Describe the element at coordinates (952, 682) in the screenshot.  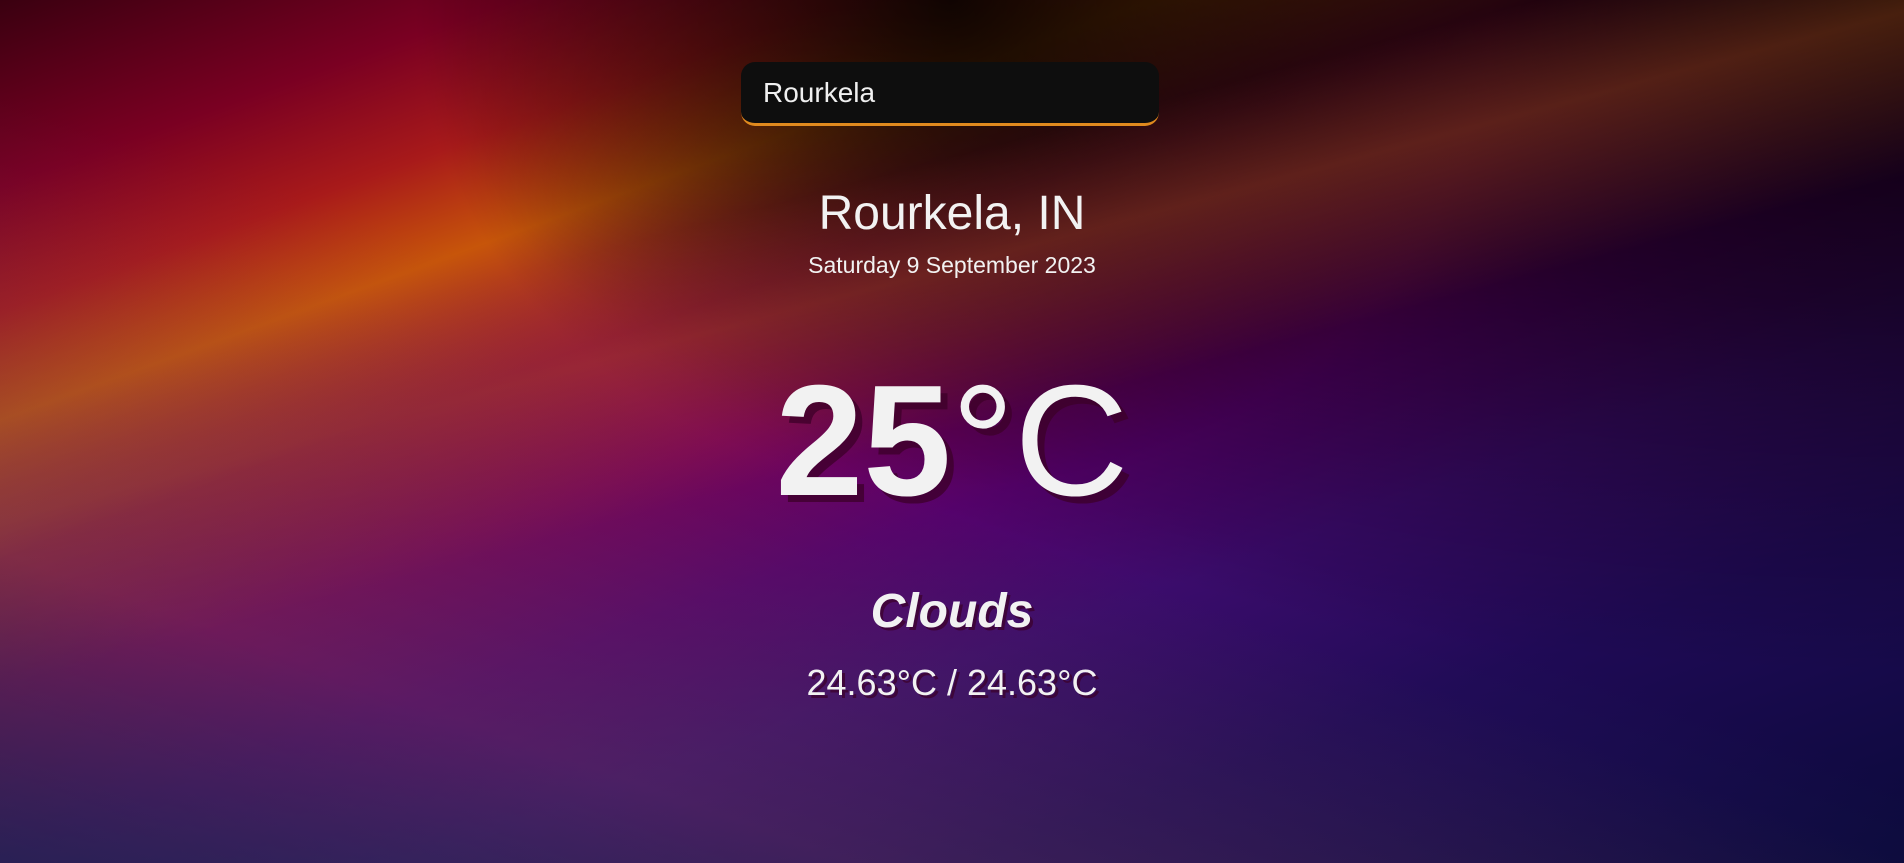
I see `temperature-range: 24.63°C / 24.63°C` at that location.